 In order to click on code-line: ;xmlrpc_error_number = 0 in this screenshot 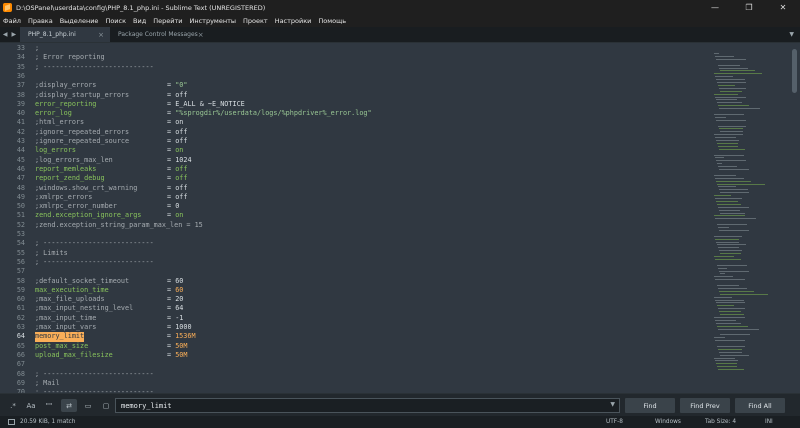, I will do `click(107, 206)`.